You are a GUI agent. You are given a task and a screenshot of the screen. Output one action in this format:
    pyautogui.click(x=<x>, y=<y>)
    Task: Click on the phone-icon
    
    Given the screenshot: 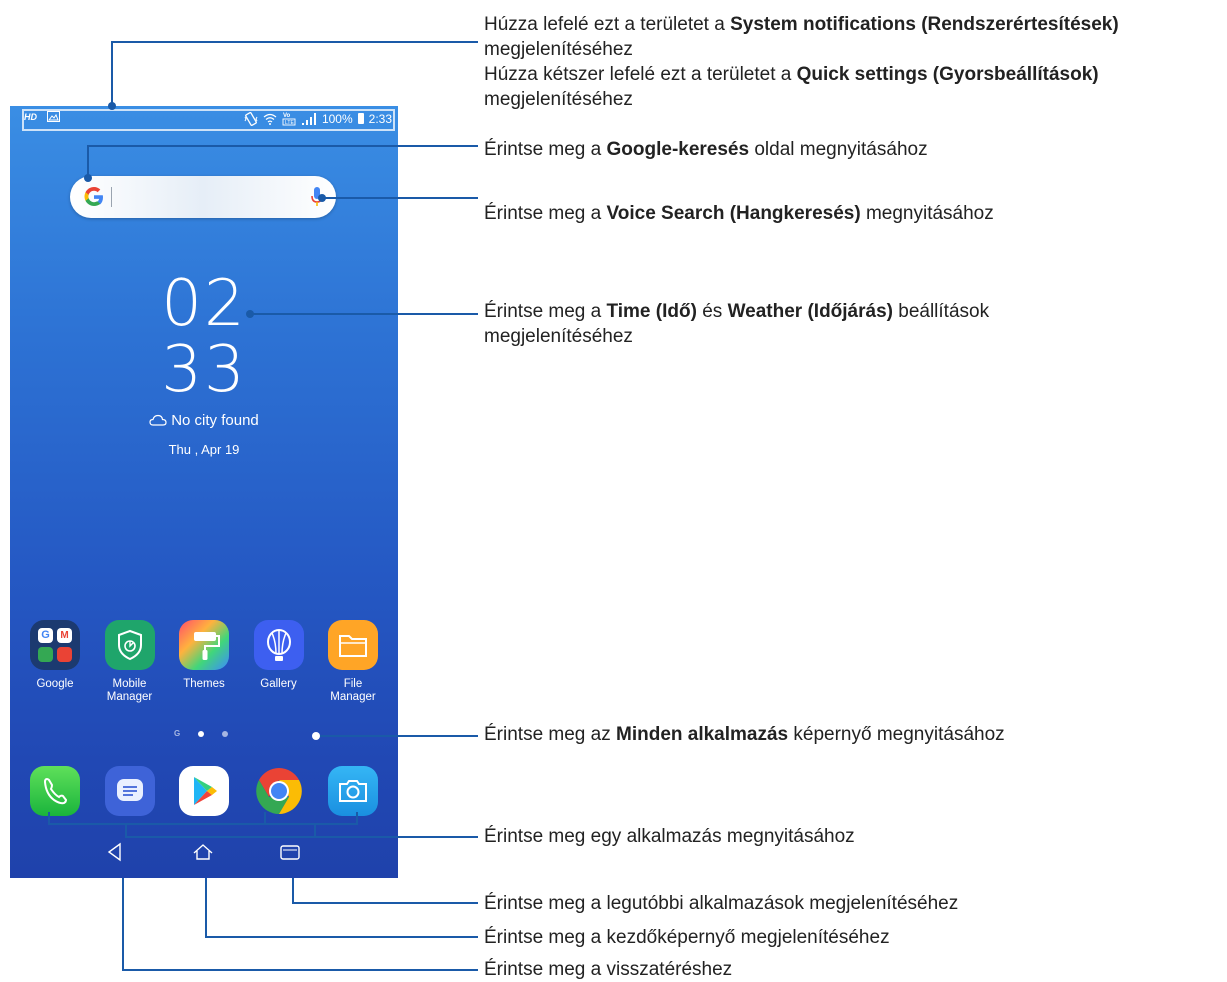 What is the action you would take?
    pyautogui.click(x=55, y=791)
    